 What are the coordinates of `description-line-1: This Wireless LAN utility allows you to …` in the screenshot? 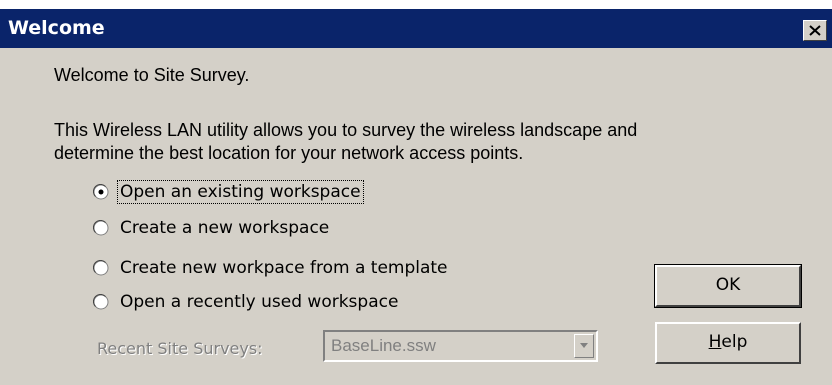 It's located at (346, 130).